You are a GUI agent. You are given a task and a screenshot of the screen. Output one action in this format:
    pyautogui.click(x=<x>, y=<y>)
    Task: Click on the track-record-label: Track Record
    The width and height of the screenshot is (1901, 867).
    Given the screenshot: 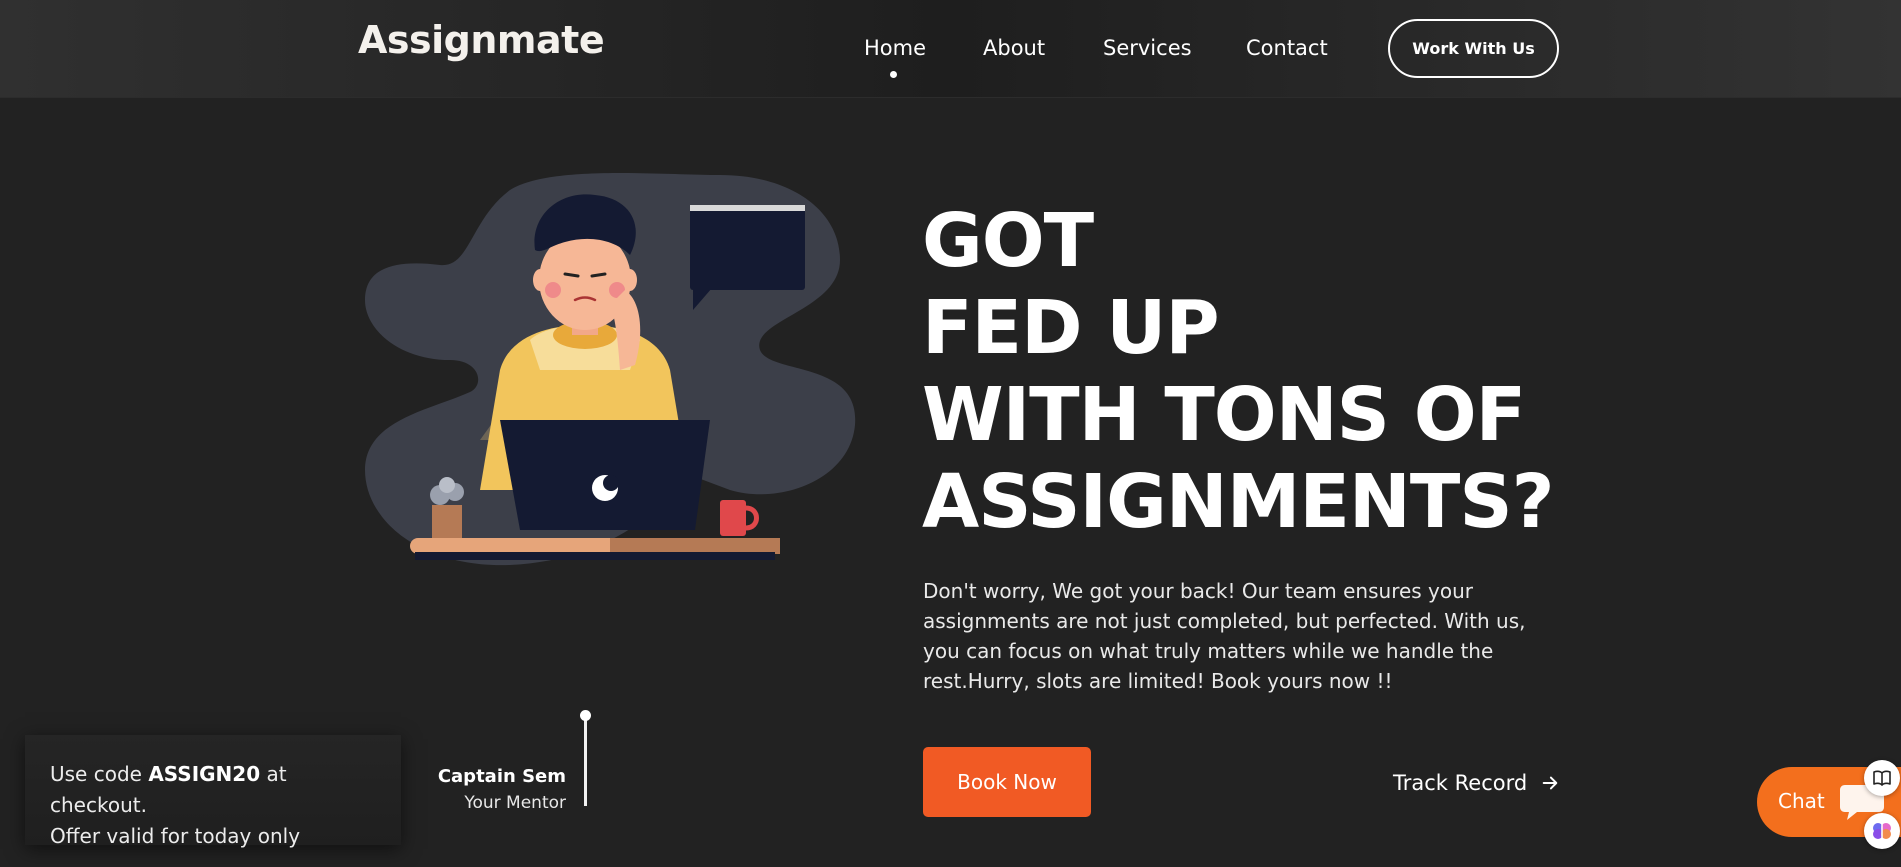 What is the action you would take?
    pyautogui.click(x=1460, y=783)
    